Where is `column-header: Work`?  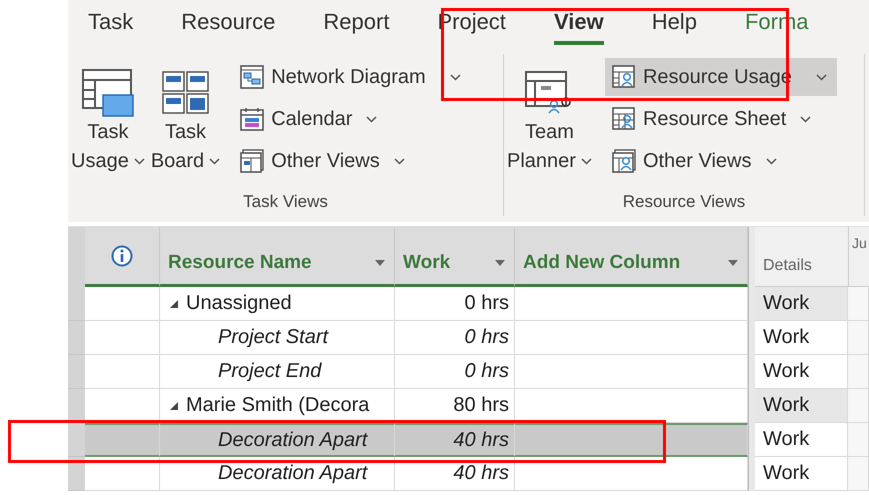
column-header: Work is located at coordinates (455, 257).